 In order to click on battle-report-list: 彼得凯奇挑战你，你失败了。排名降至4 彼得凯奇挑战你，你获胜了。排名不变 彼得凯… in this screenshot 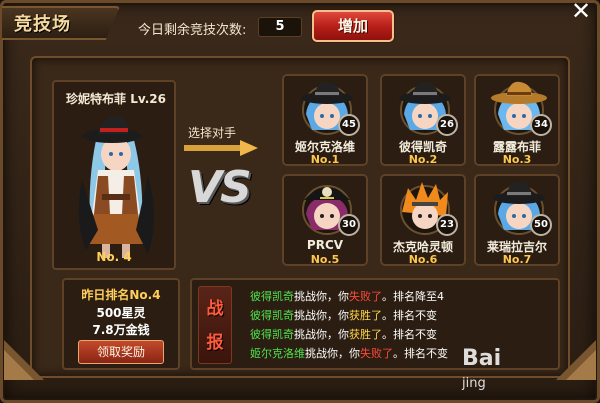, I will do `click(349, 326)`.